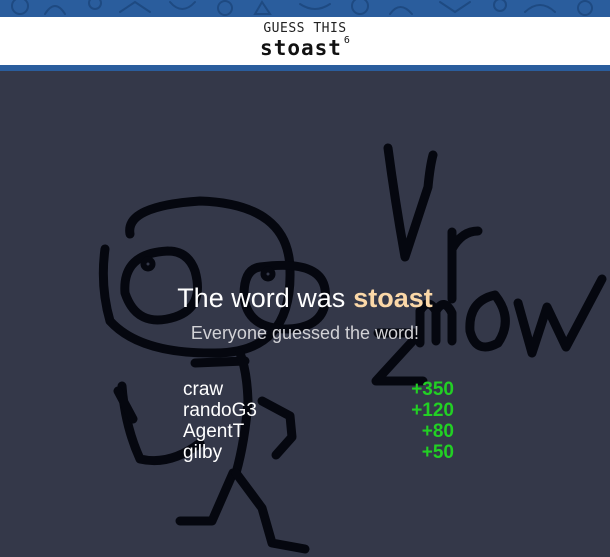  What do you see at coordinates (346, 40) in the screenshot?
I see `word-length-count: 6` at bounding box center [346, 40].